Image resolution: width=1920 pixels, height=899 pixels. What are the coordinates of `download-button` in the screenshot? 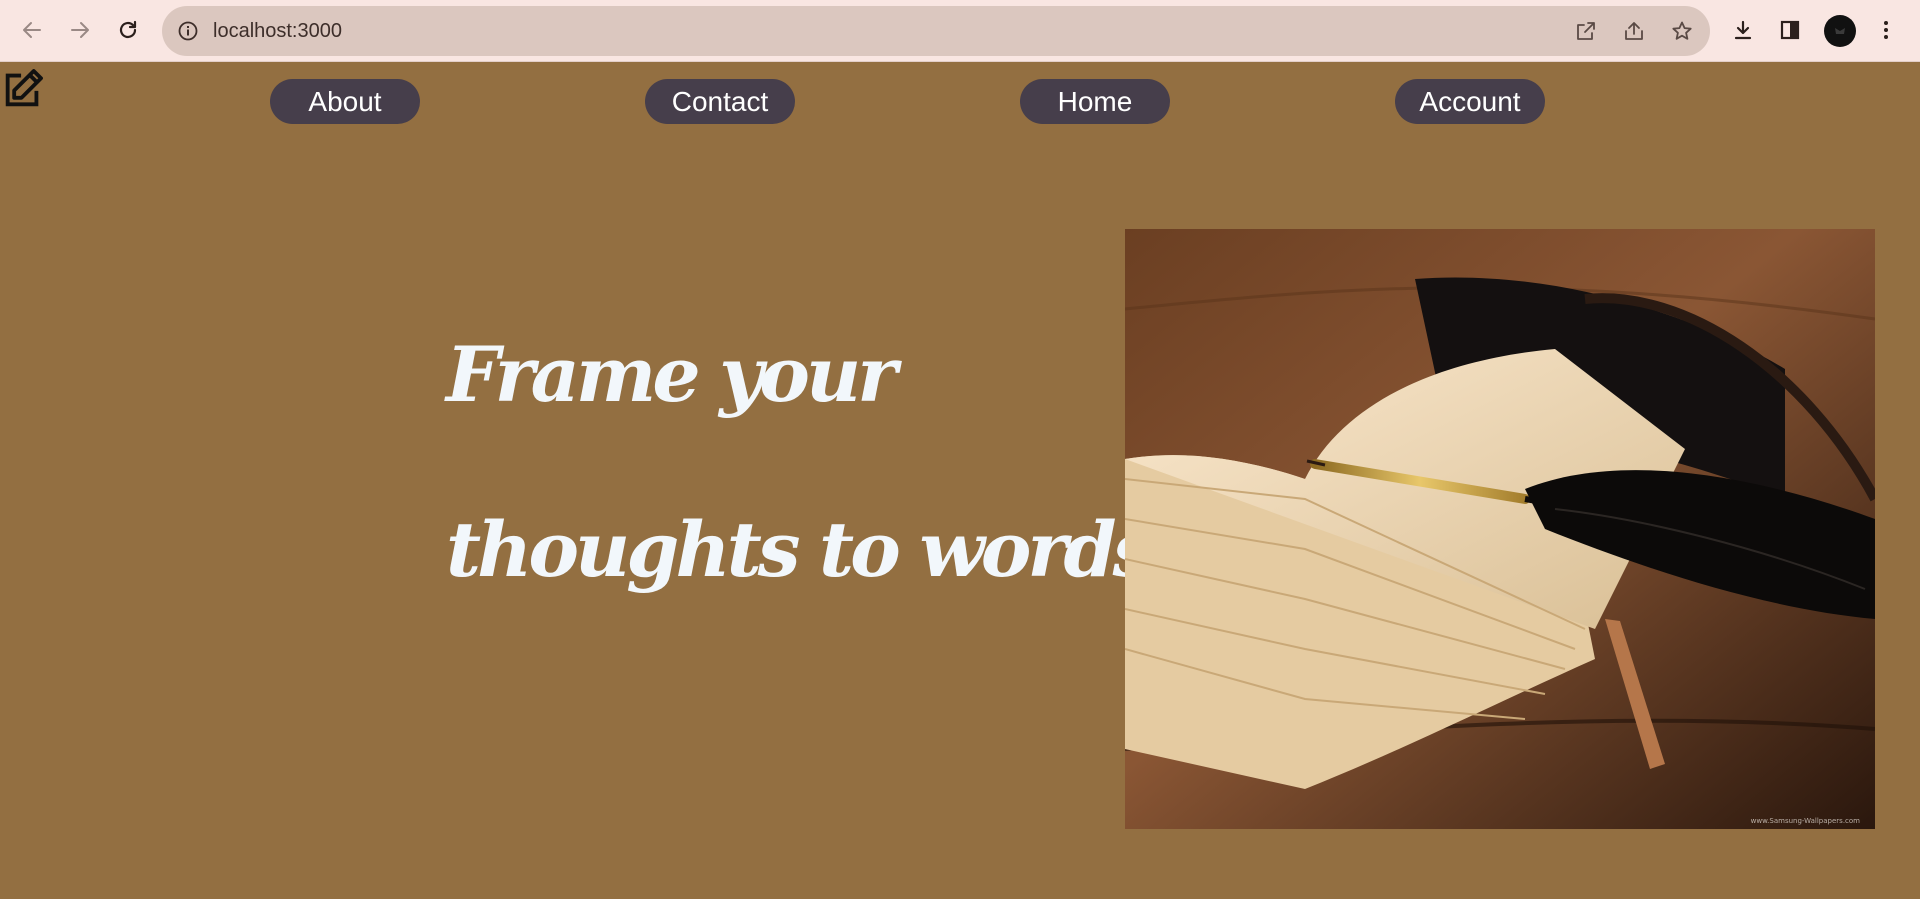 It's located at (1743, 30).